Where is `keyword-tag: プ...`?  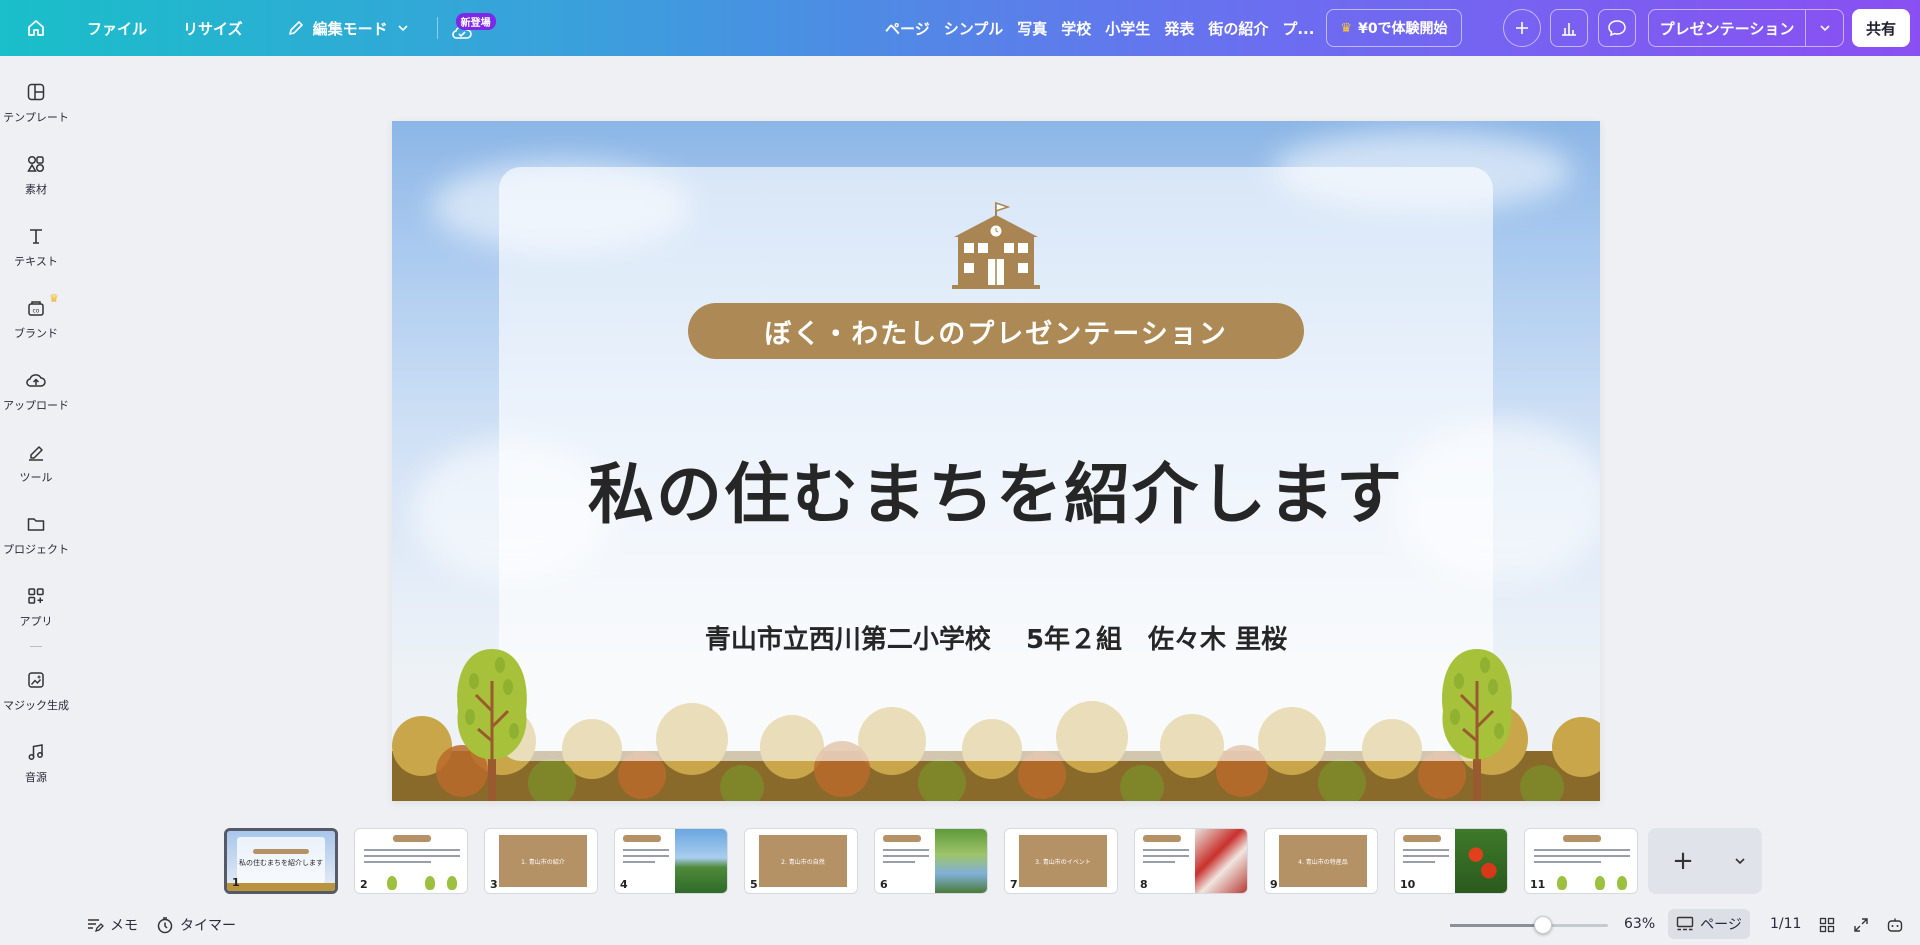
keyword-tag: プ... is located at coordinates (1298, 28).